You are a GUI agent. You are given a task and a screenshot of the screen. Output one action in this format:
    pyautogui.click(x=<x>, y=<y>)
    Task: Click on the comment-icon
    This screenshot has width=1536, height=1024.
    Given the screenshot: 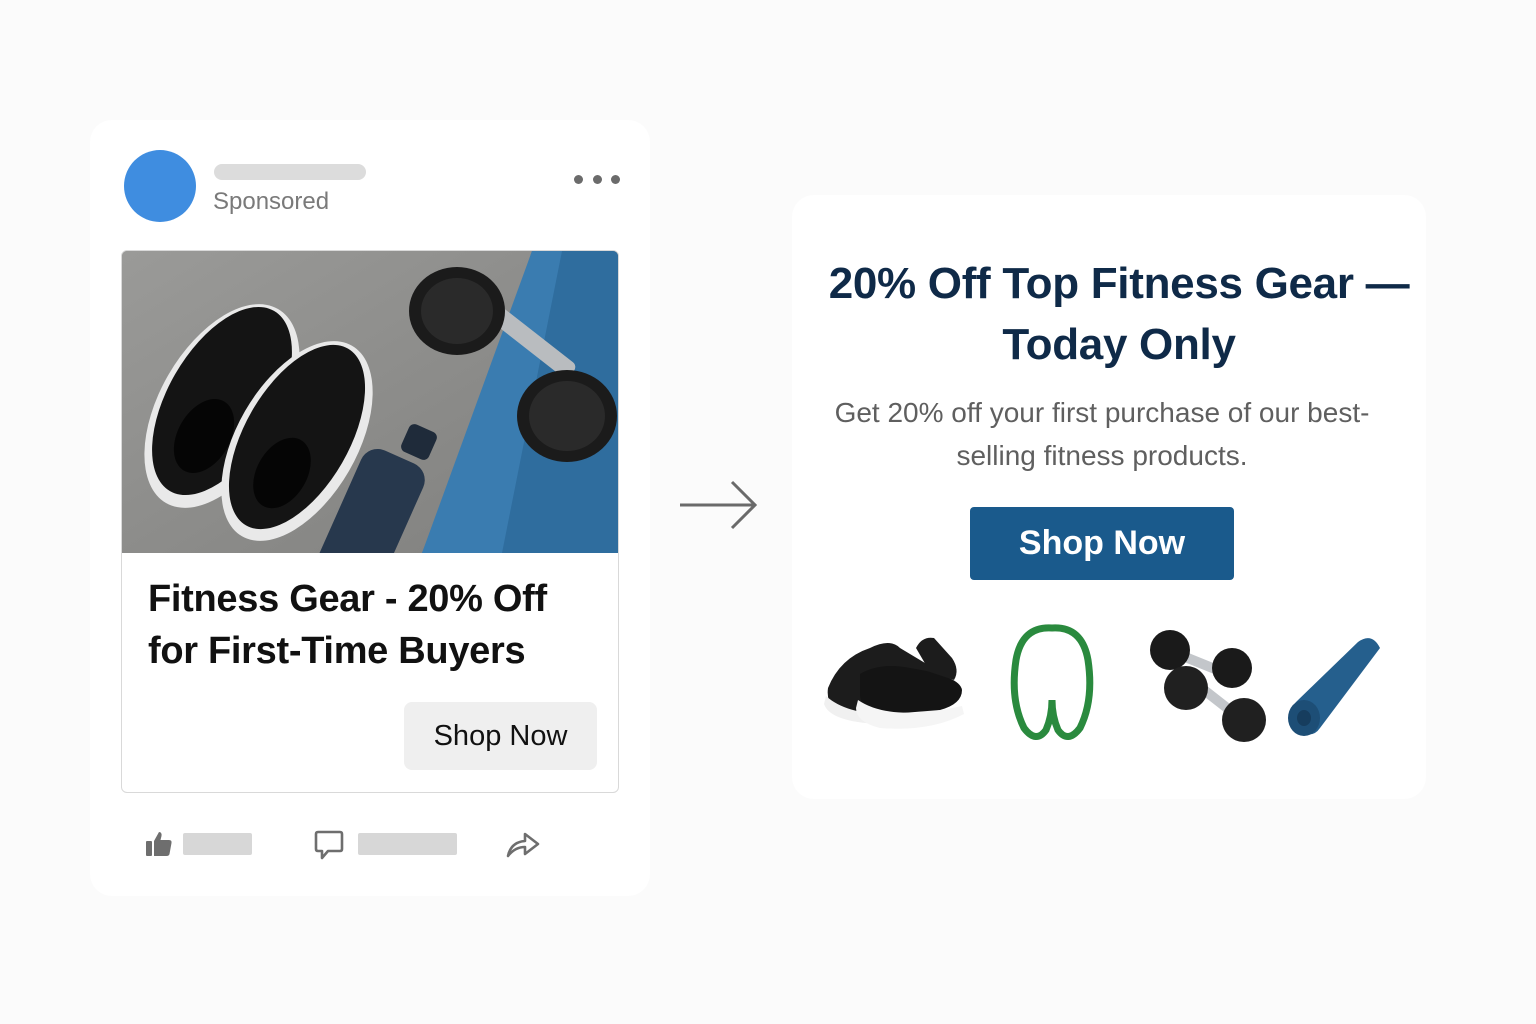 What is the action you would take?
    pyautogui.click(x=329, y=845)
    